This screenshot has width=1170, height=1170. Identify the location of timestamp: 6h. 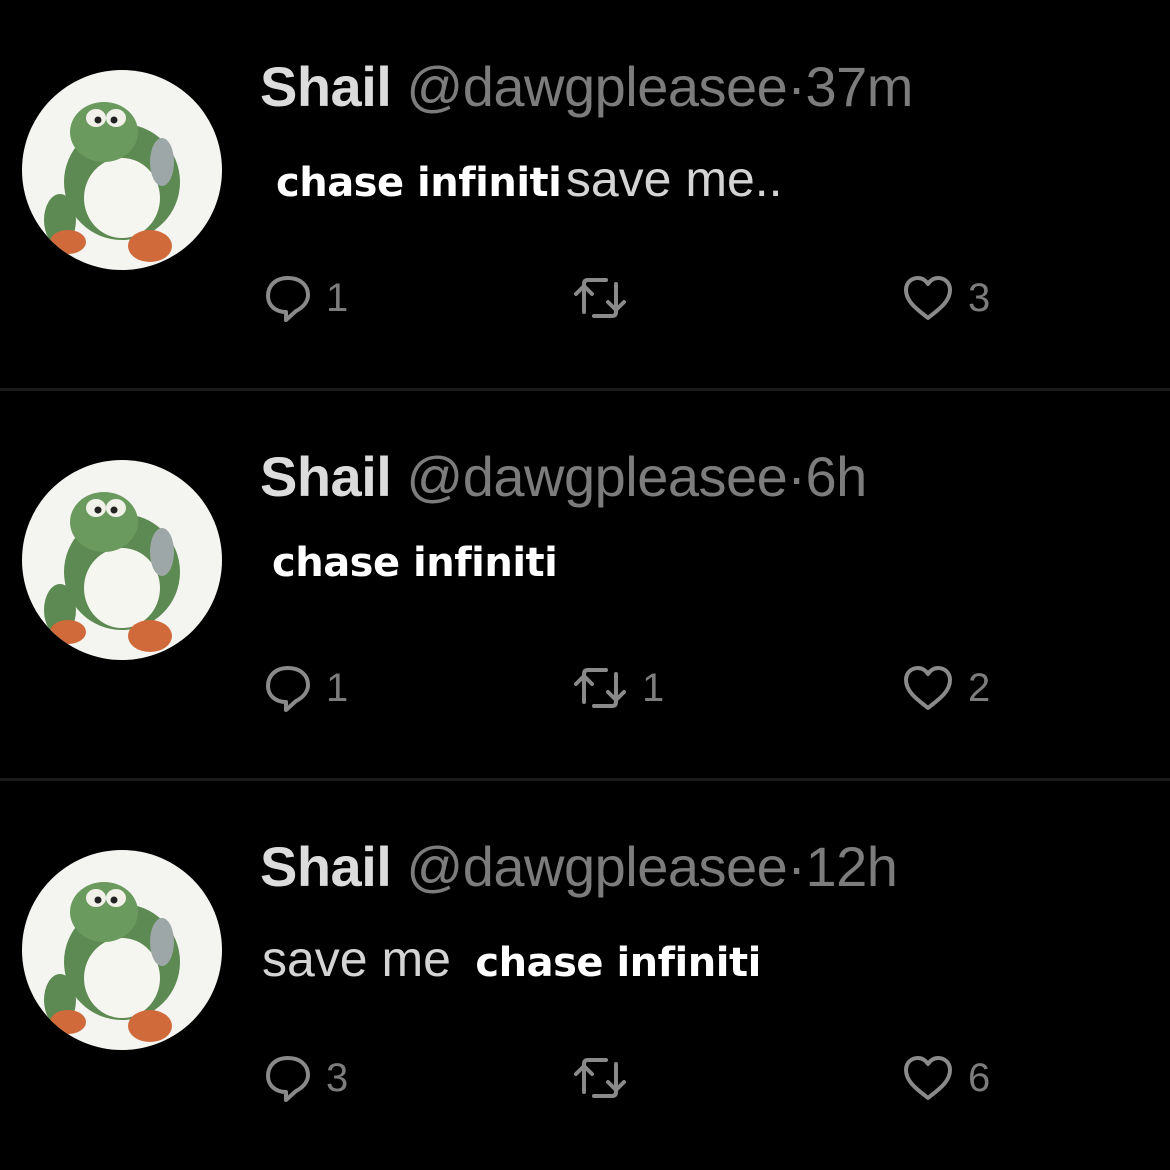
(836, 476).